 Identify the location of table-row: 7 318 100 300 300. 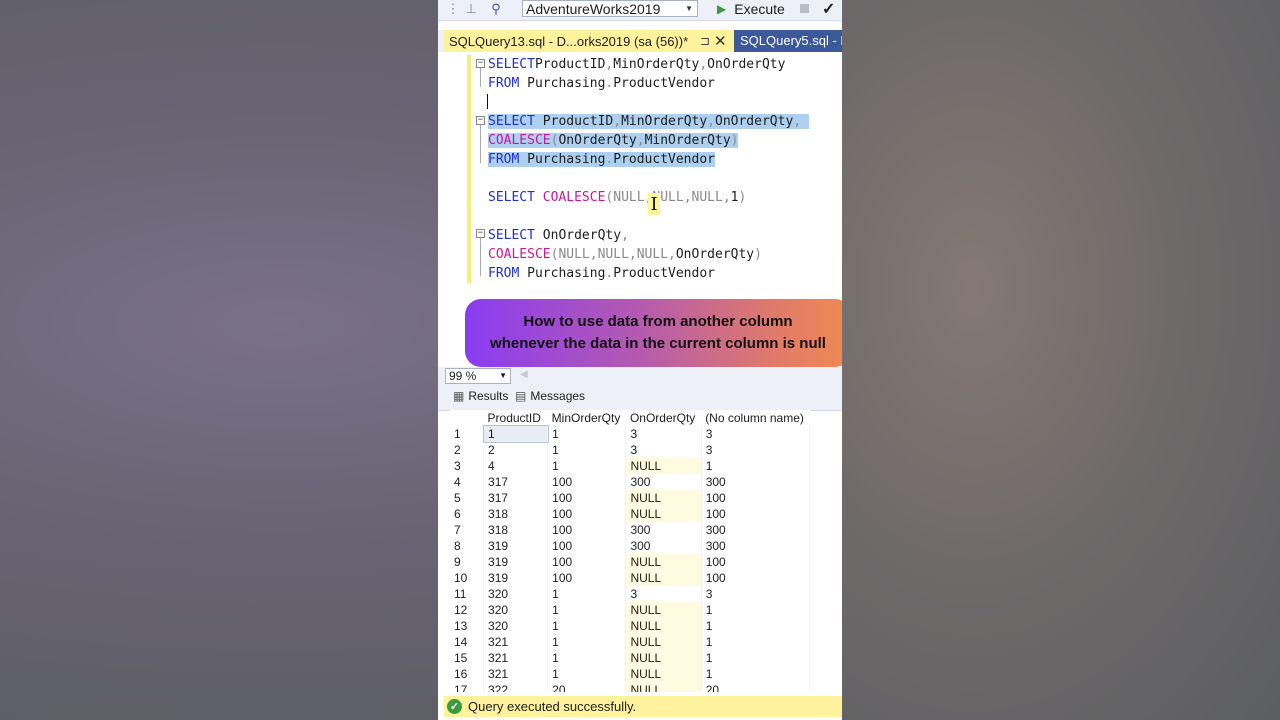
(630, 530).